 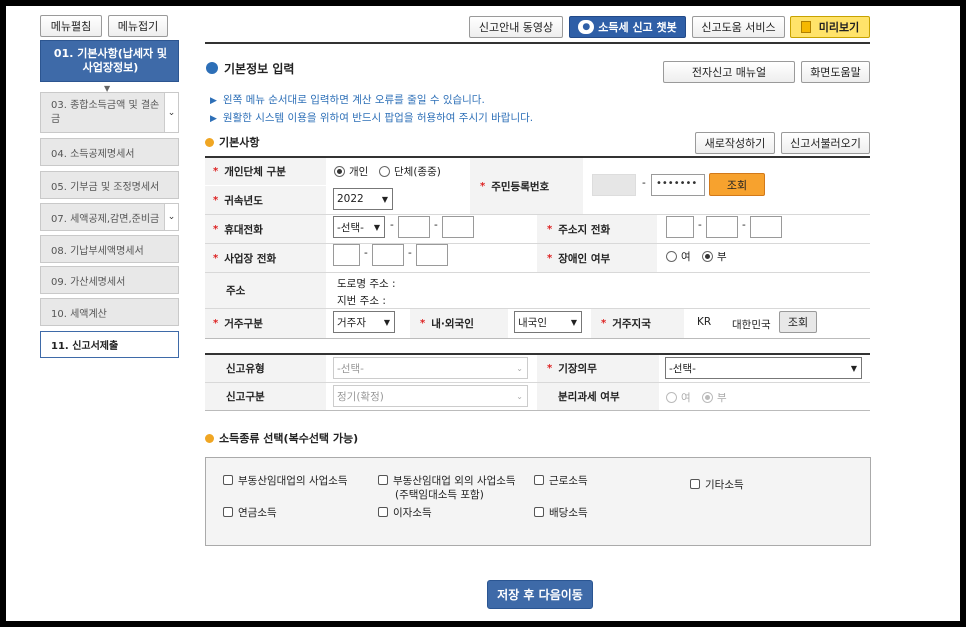 I want to click on income-option-interest: 이자소득, so click(x=405, y=512).